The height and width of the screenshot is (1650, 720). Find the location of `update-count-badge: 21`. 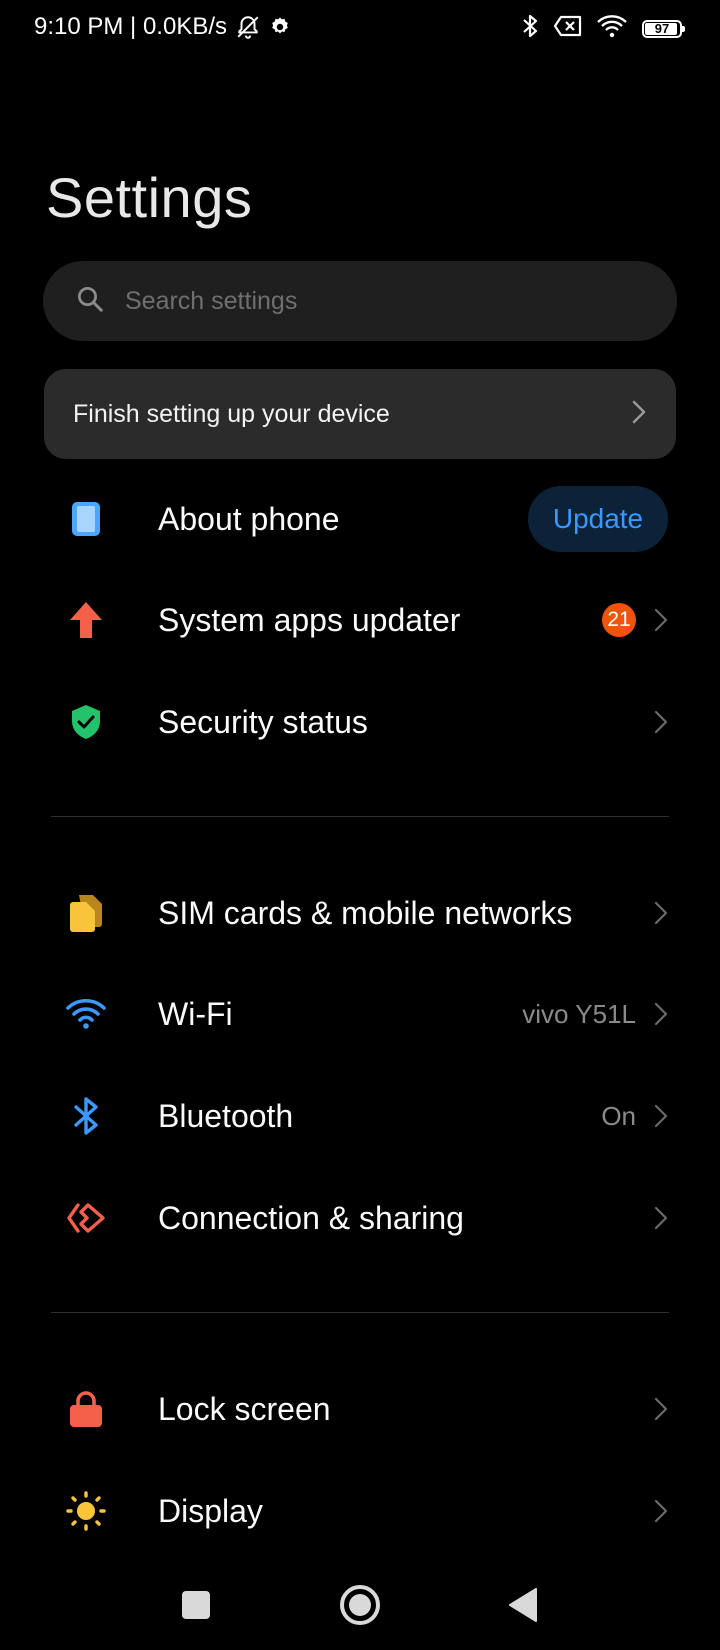

update-count-badge: 21 is located at coordinates (619, 620).